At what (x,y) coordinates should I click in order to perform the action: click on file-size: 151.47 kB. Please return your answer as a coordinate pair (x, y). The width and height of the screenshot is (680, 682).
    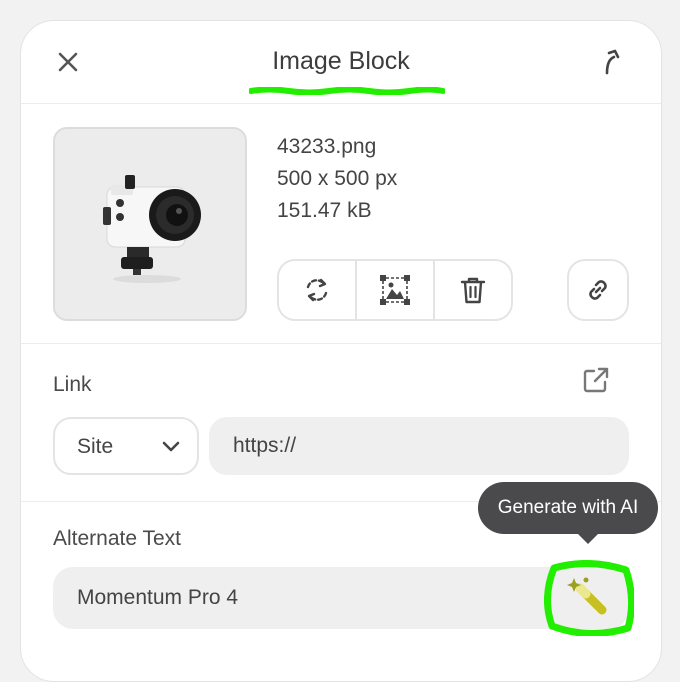
    Looking at the image, I should click on (324, 210).